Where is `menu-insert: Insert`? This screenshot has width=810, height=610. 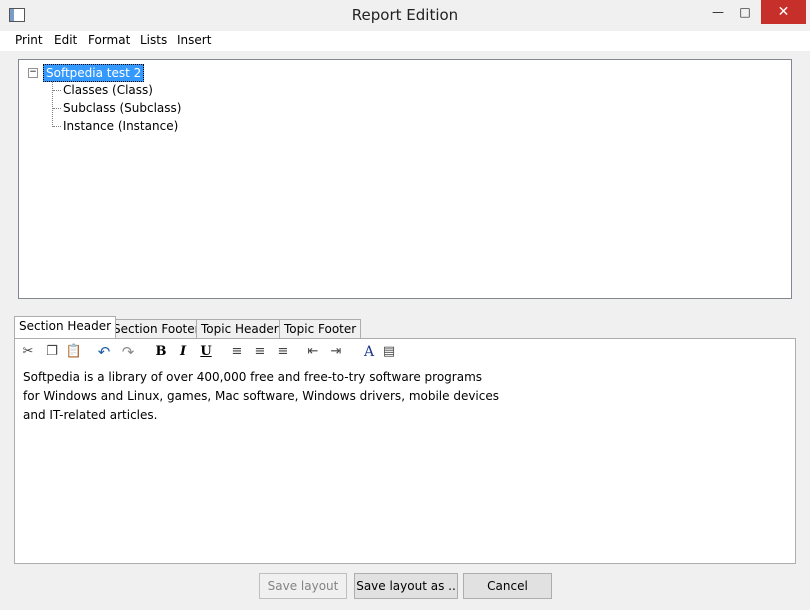
menu-insert: Insert is located at coordinates (194, 40).